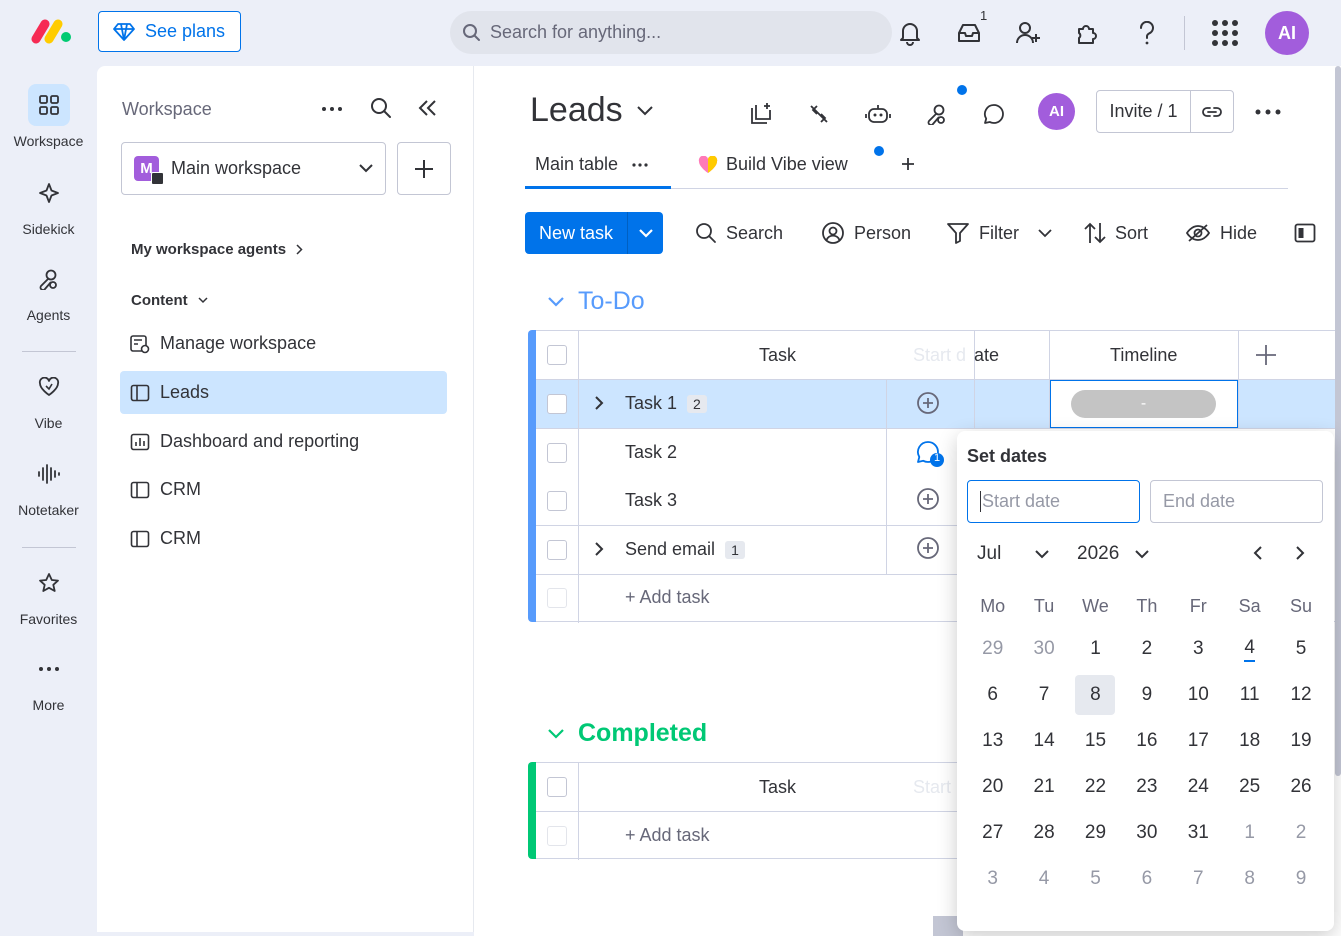 This screenshot has width=1341, height=936. Describe the element at coordinates (773, 164) in the screenshot. I see `tab-build-vibe-view: Build Vibe view` at that location.